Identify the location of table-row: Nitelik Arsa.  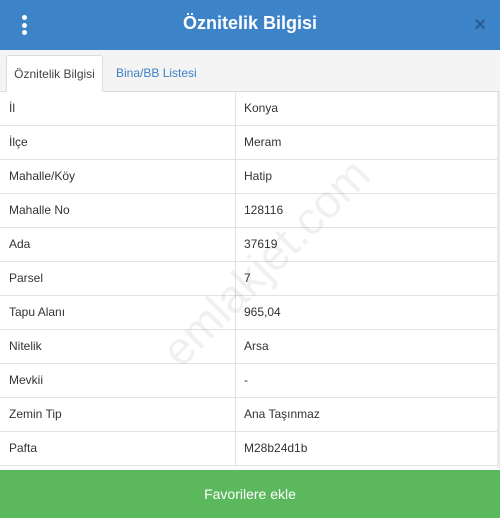
(248, 347).